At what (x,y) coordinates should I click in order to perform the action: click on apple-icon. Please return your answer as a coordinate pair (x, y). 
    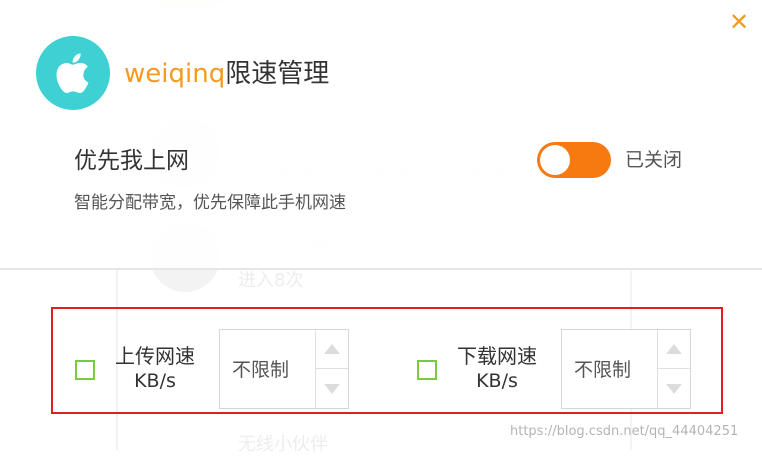
    Looking at the image, I should click on (72, 73).